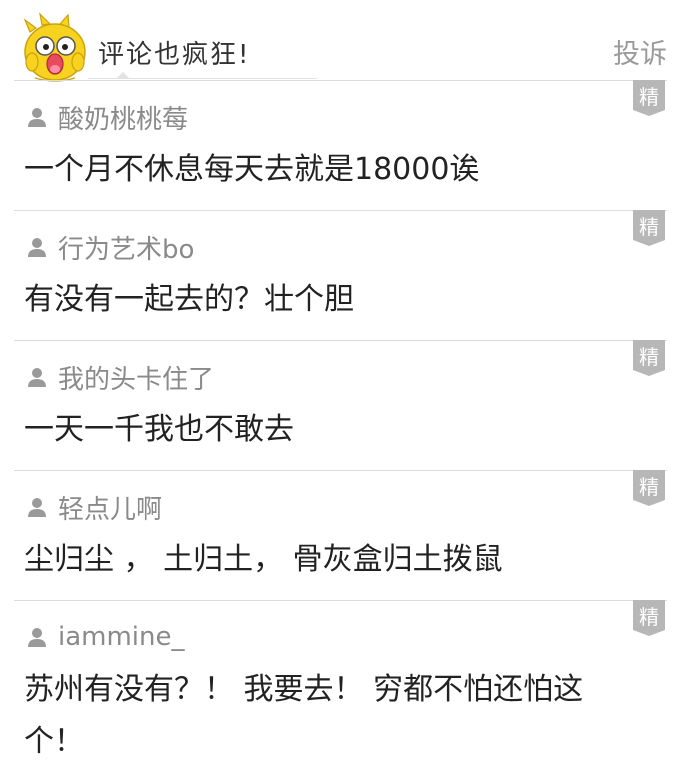 The height and width of the screenshot is (782, 681). I want to click on report-link: 投诉, so click(640, 51).